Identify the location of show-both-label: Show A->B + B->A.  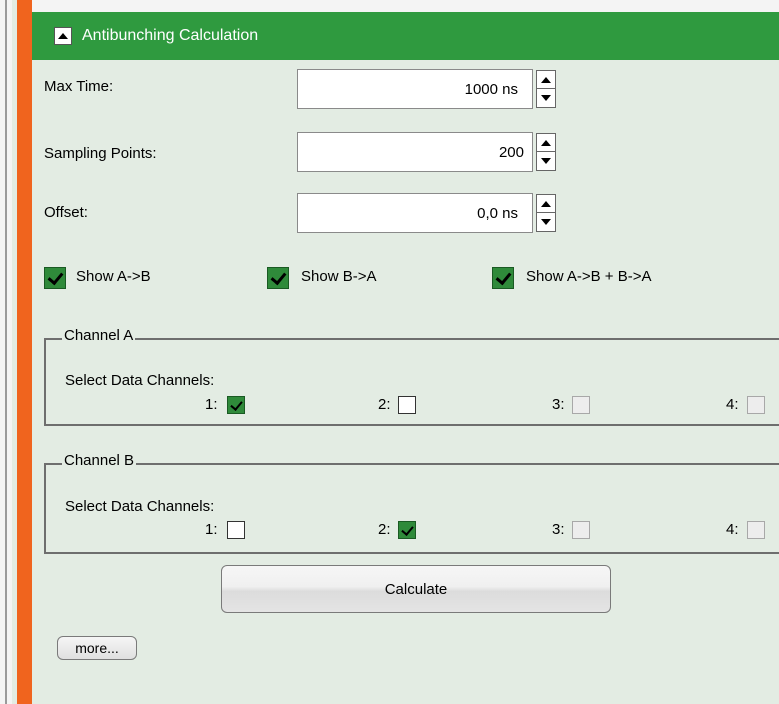
(589, 276).